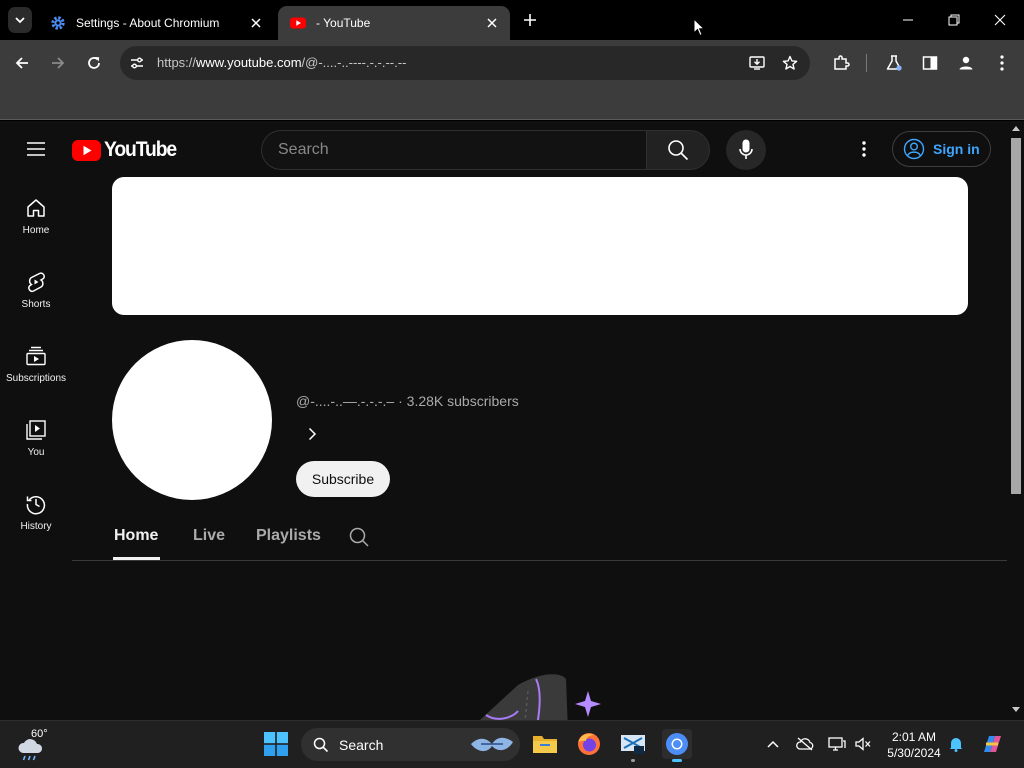  I want to click on taskbar-chromium, so click(677, 745).